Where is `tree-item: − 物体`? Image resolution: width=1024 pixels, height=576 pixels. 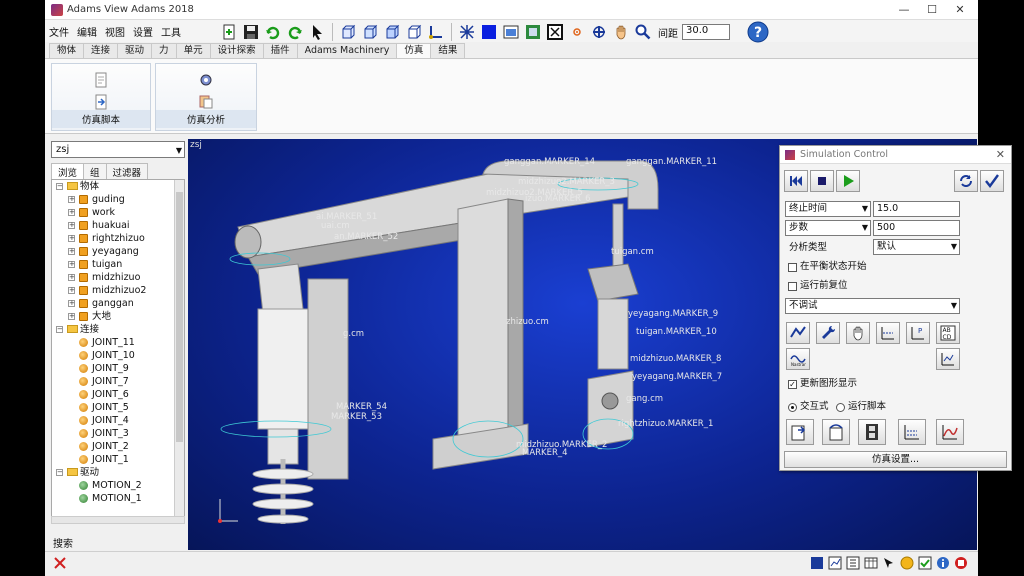
tree-item: − 物体 is located at coordinates (118, 186).